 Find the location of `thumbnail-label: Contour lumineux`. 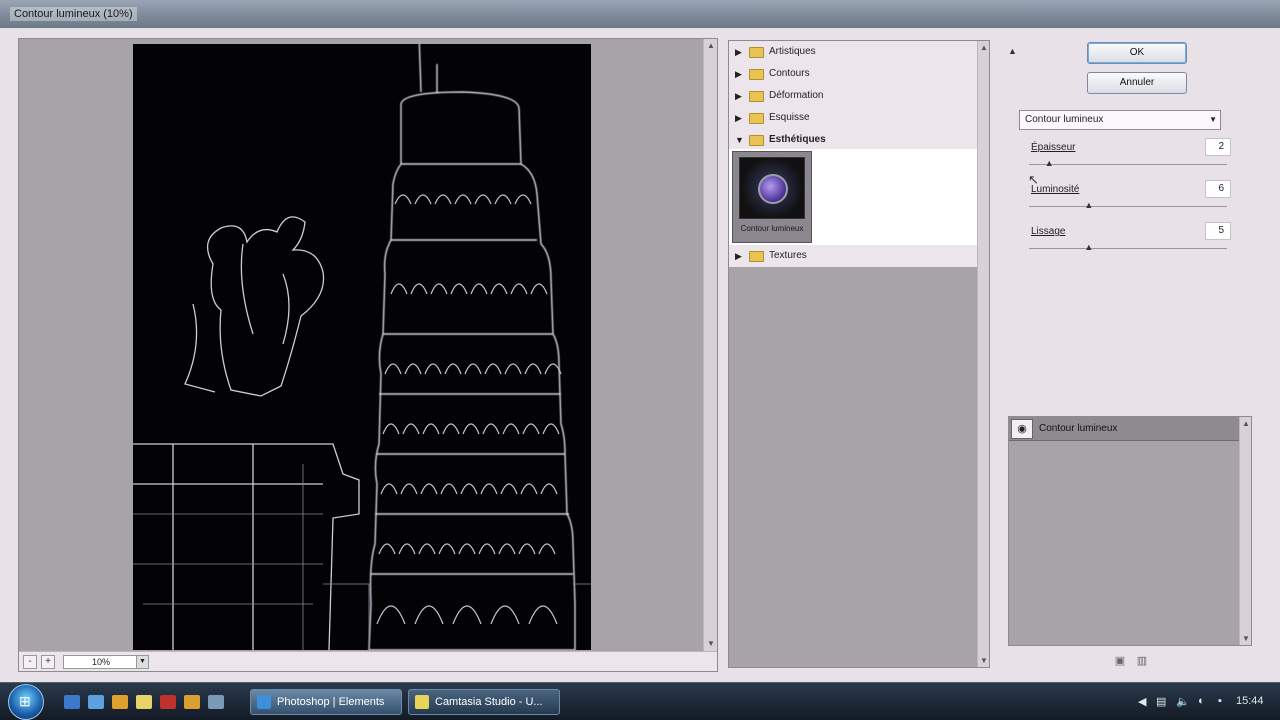

thumbnail-label: Contour lumineux is located at coordinates (772, 228).